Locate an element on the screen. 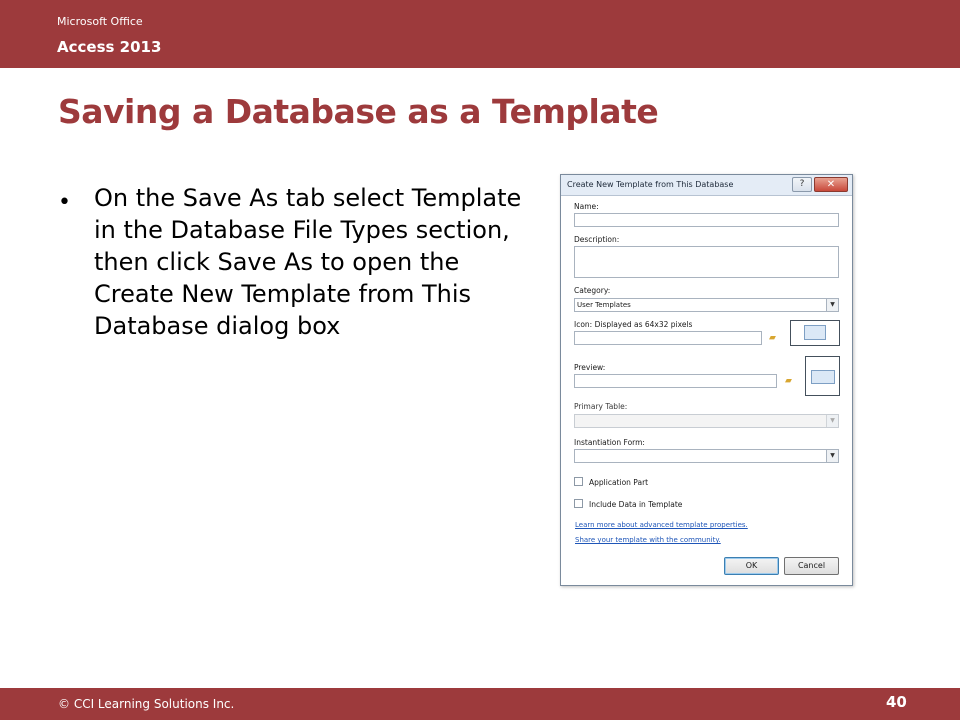 The height and width of the screenshot is (720, 960). description-label: Description: is located at coordinates (597, 239).